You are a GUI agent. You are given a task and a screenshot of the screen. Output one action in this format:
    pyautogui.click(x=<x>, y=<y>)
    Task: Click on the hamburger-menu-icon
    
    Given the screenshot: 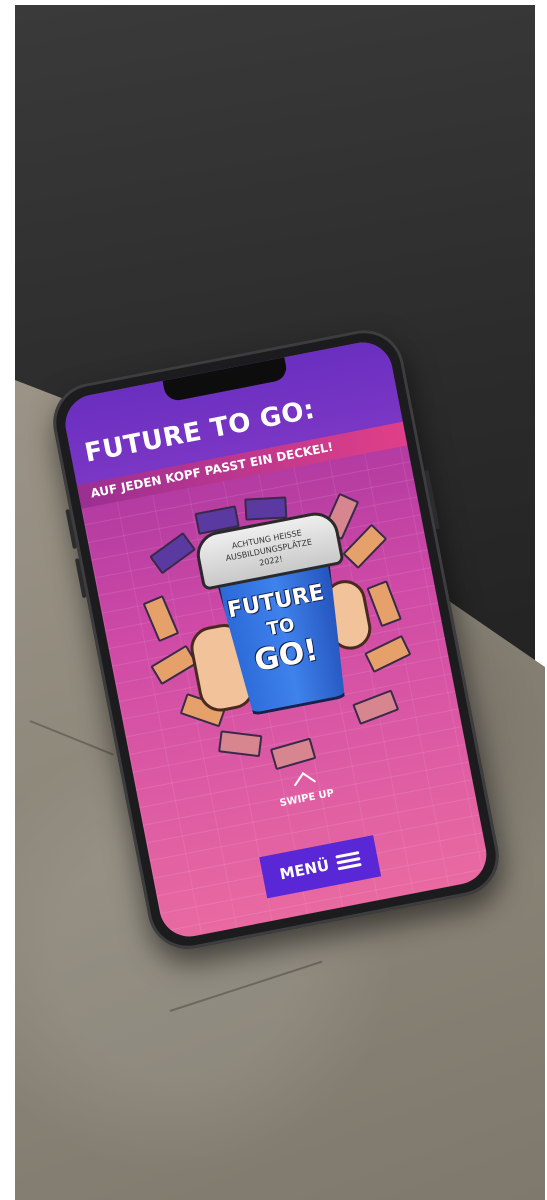 What is the action you would take?
    pyautogui.click(x=348, y=861)
    